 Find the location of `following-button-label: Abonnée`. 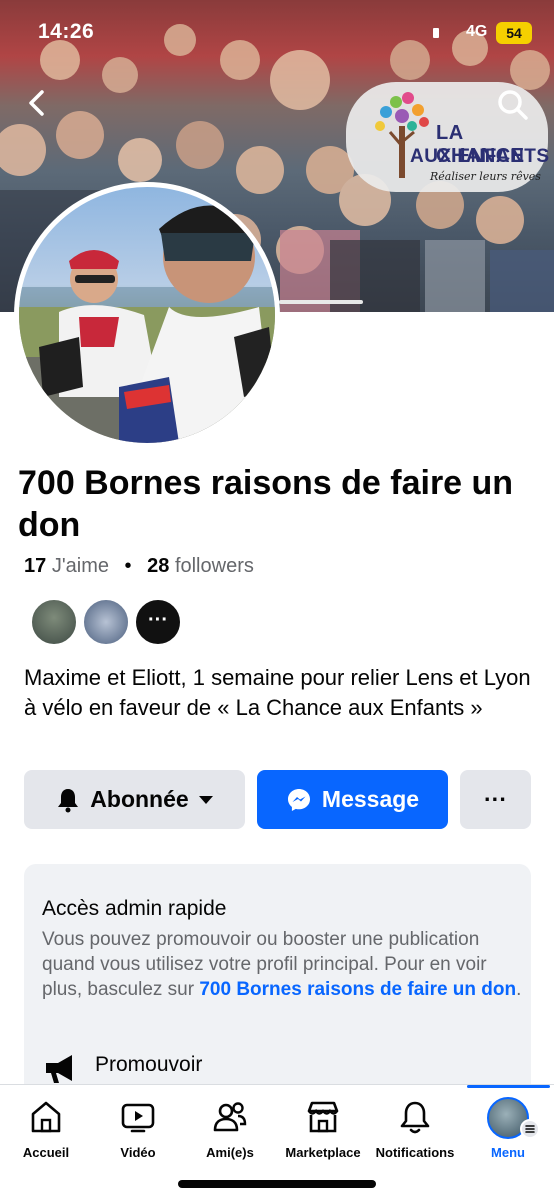

following-button-label: Abonnée is located at coordinates (139, 799).